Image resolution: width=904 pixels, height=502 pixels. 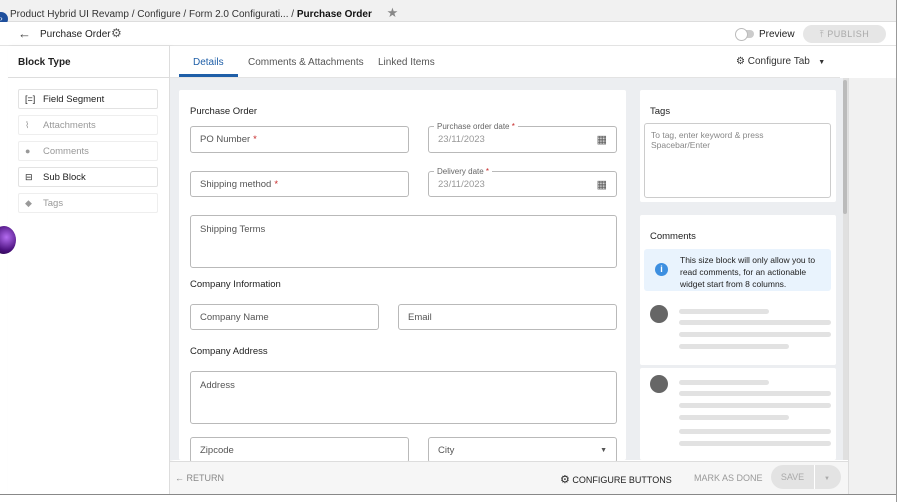 I want to click on section-title: Purchase Order, so click(x=224, y=111).